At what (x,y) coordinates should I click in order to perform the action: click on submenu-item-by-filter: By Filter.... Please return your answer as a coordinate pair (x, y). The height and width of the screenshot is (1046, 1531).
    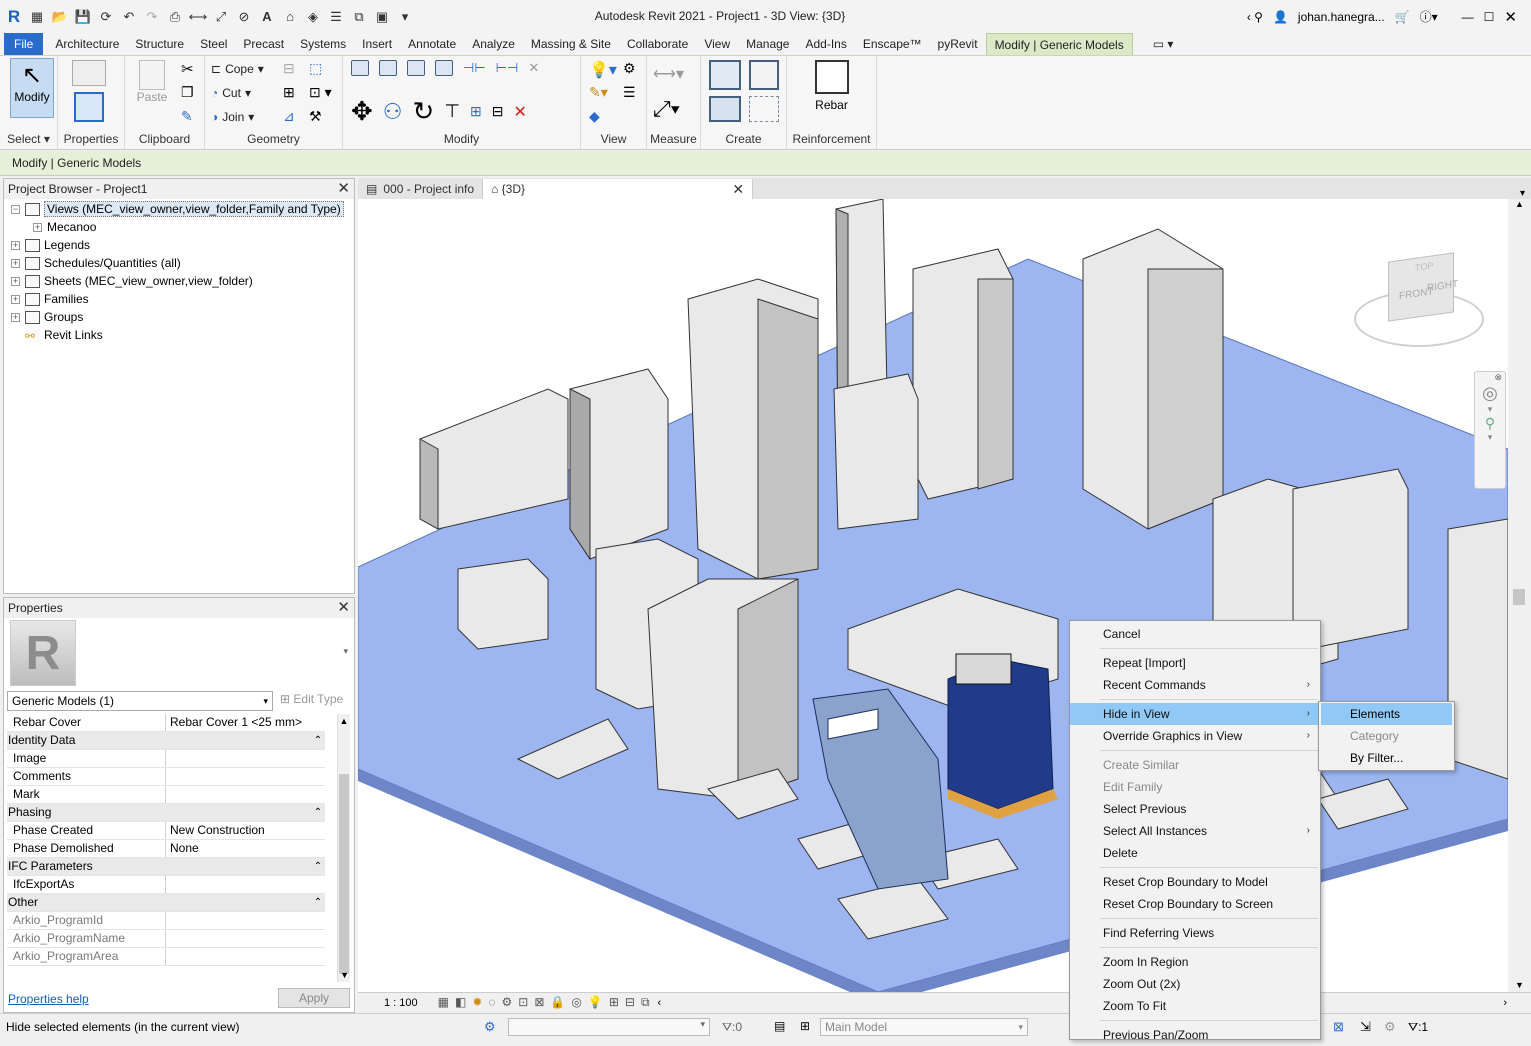
    Looking at the image, I should click on (1386, 758).